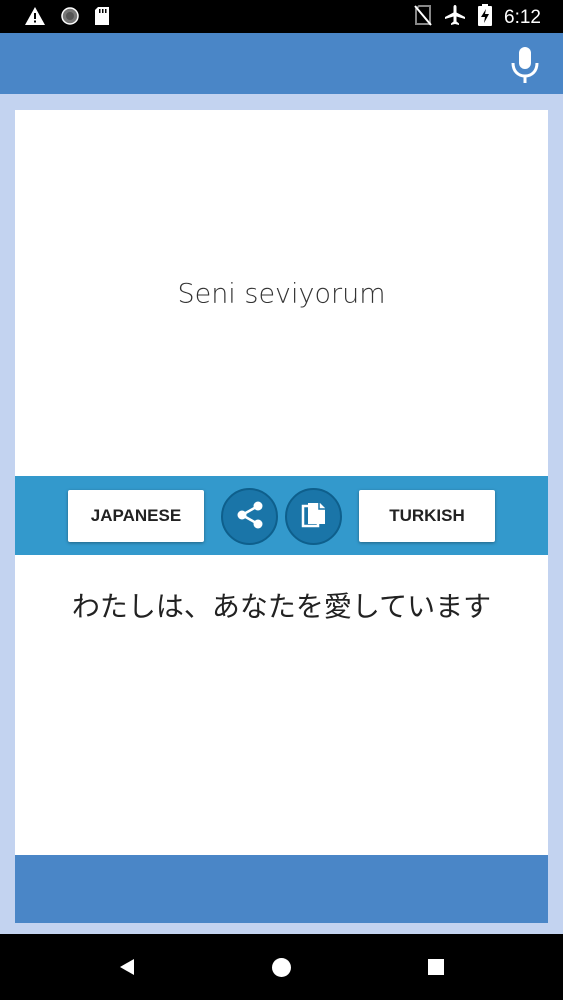 The width and height of the screenshot is (563, 1000). I want to click on mic-icon, so click(525, 68).